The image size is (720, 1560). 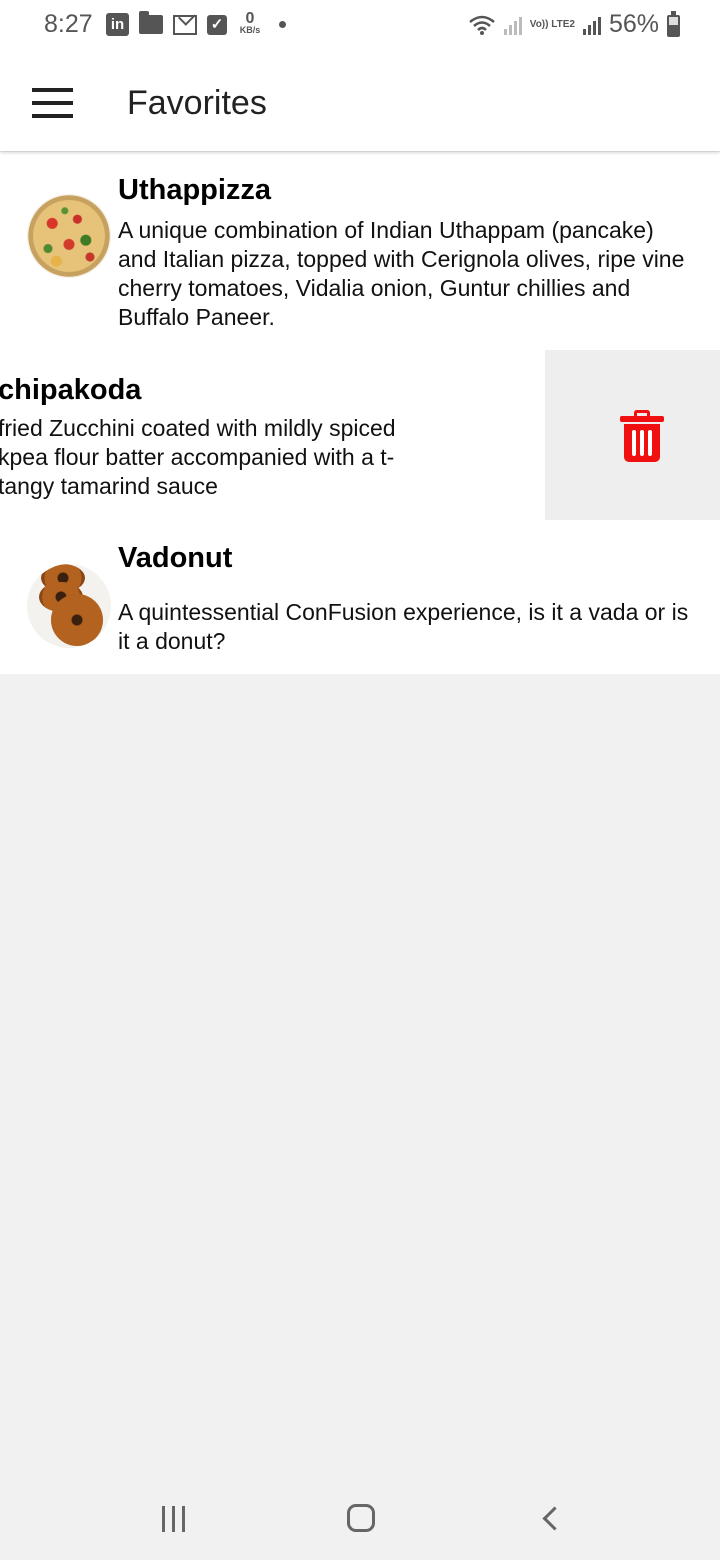 What do you see at coordinates (174, 1519) in the screenshot?
I see `recent-apps-icon` at bounding box center [174, 1519].